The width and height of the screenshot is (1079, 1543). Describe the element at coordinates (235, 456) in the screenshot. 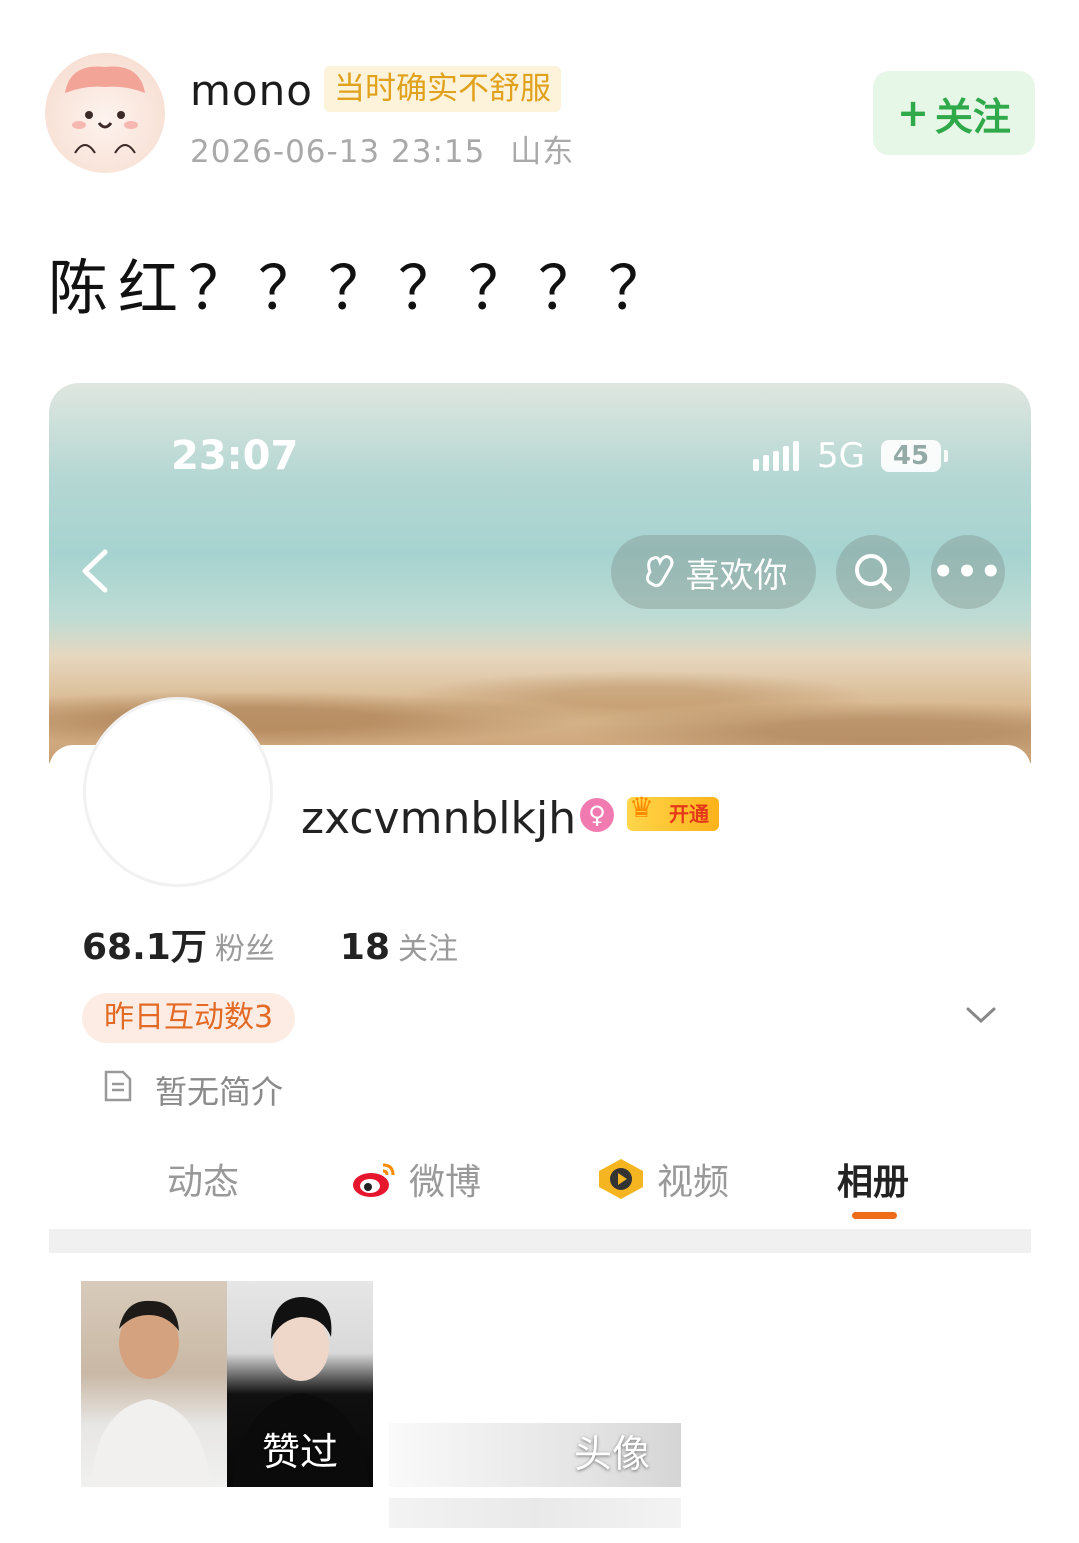

I see `status-time: 23:07` at that location.